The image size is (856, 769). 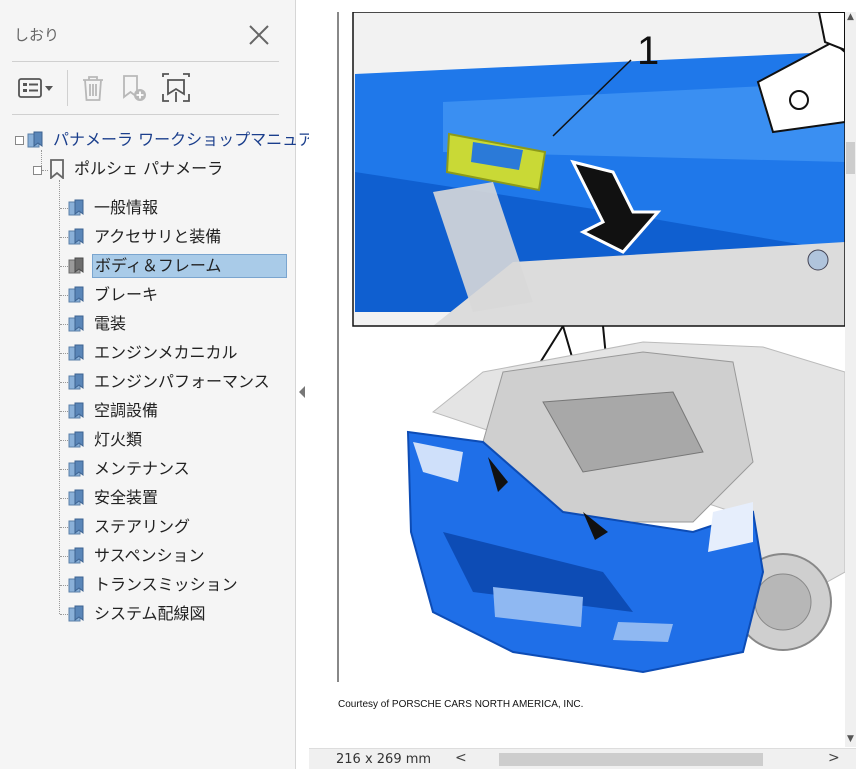 What do you see at coordinates (158, 236) in the screenshot?
I see `bookmark-label: アクセサリと装備` at bounding box center [158, 236].